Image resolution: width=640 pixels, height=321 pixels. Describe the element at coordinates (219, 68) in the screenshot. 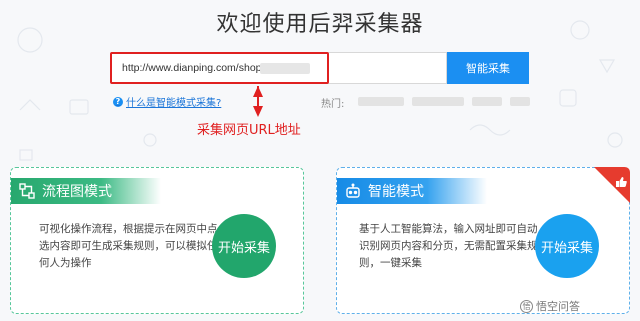

I see `url-highlight-outline` at that location.